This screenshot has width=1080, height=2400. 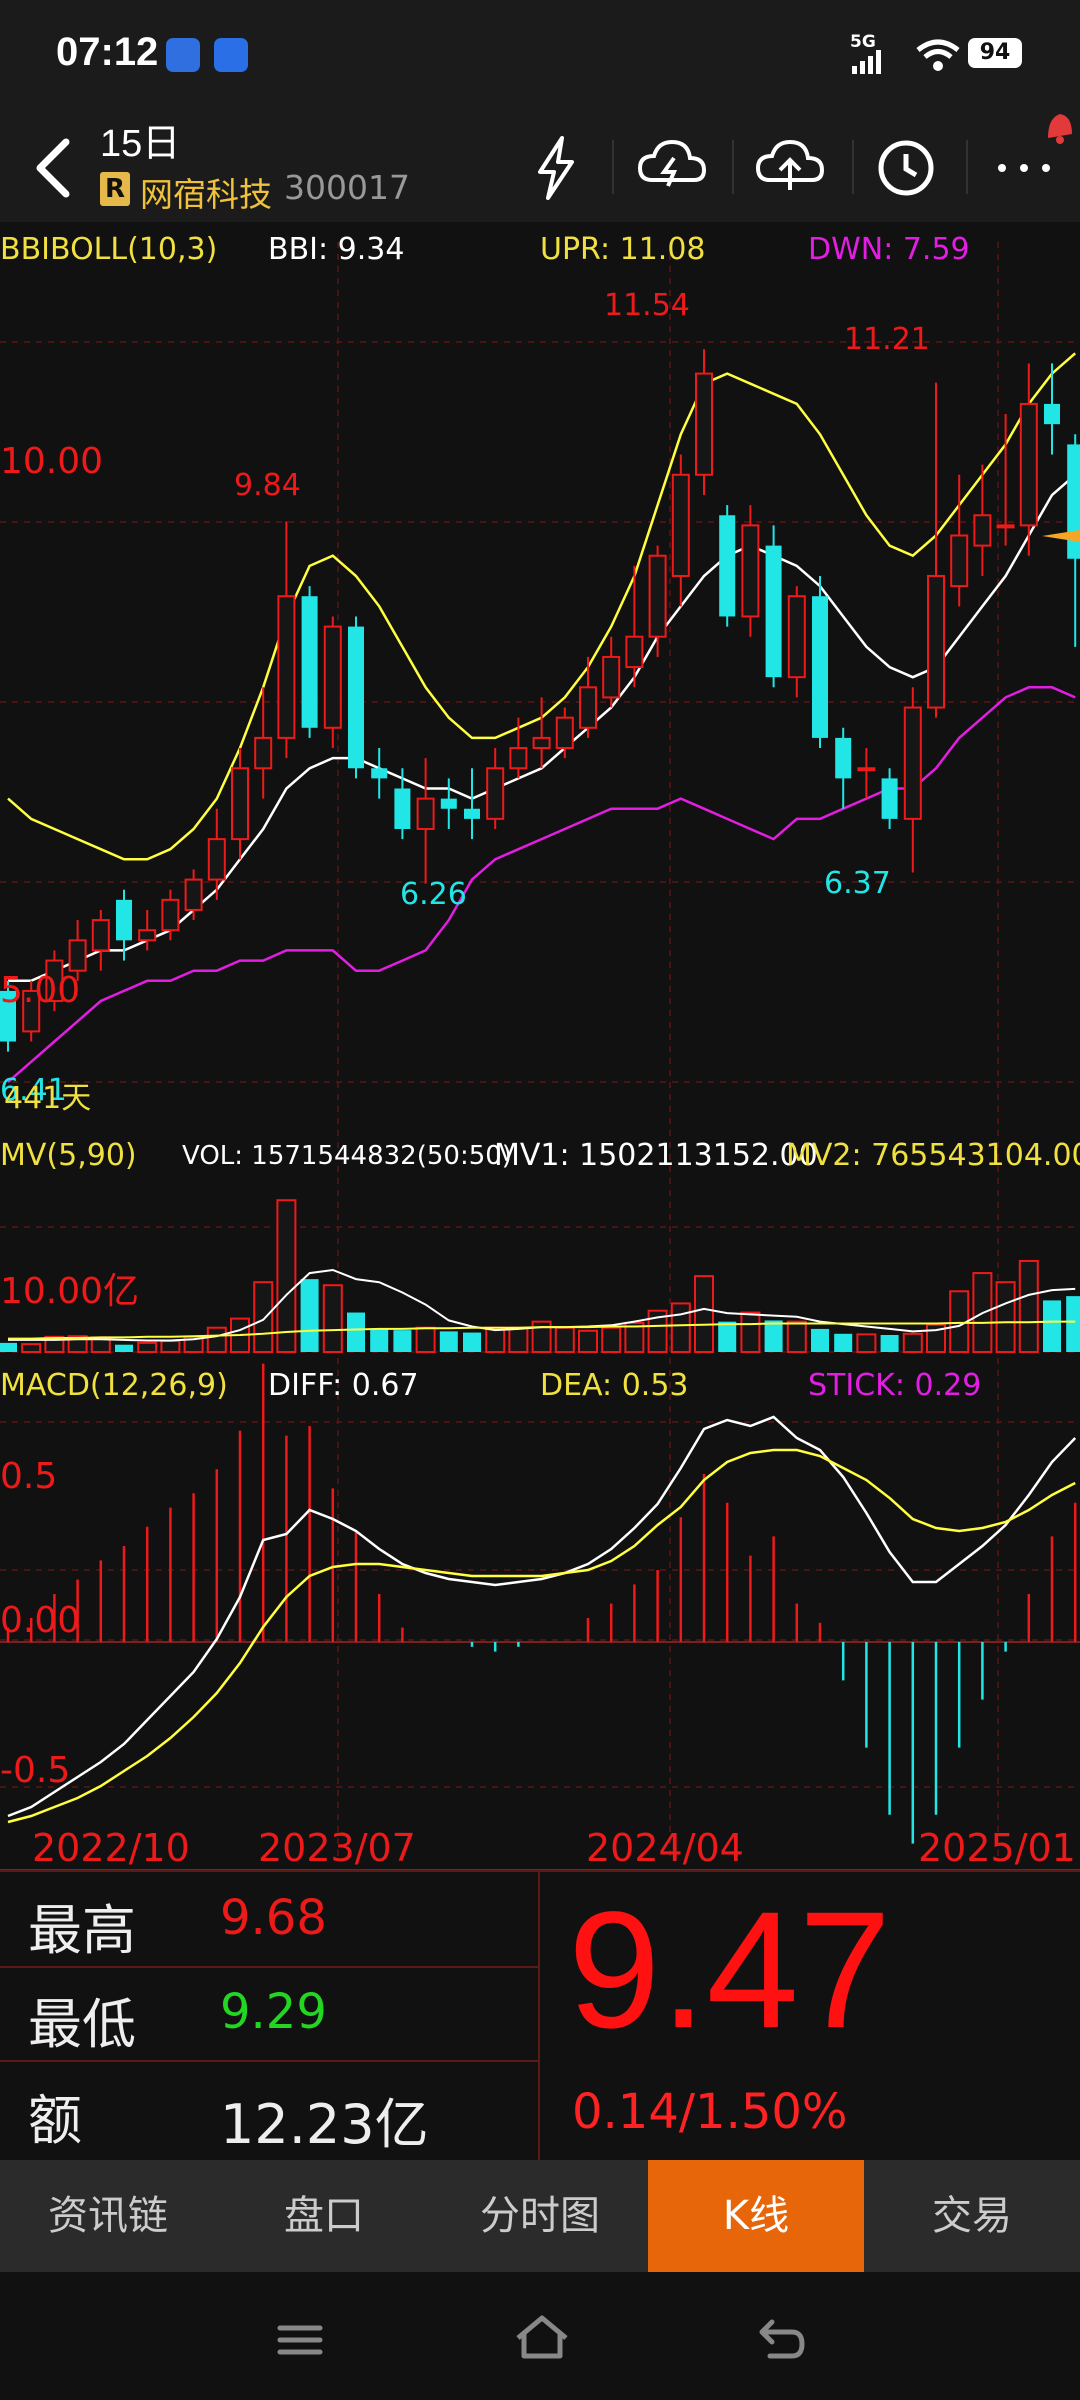 I want to click on tab-intraday: 分时图, so click(x=540, y=2216).